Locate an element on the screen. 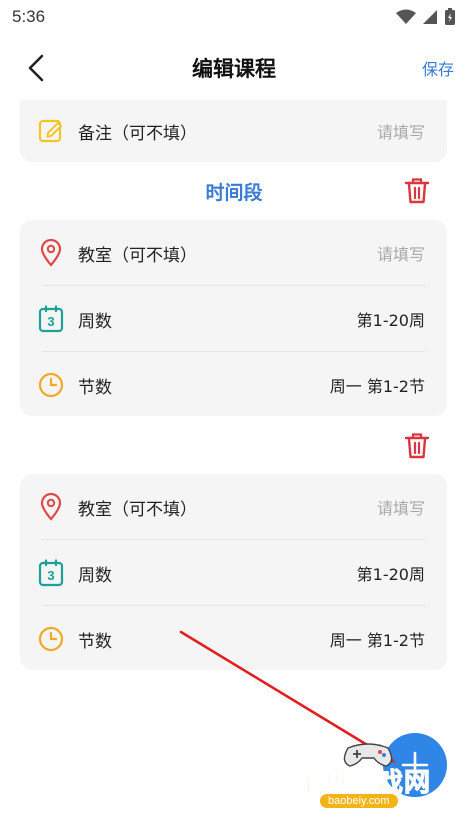 The height and width of the screenshot is (832, 468). signal-icon is located at coordinates (430, 17).